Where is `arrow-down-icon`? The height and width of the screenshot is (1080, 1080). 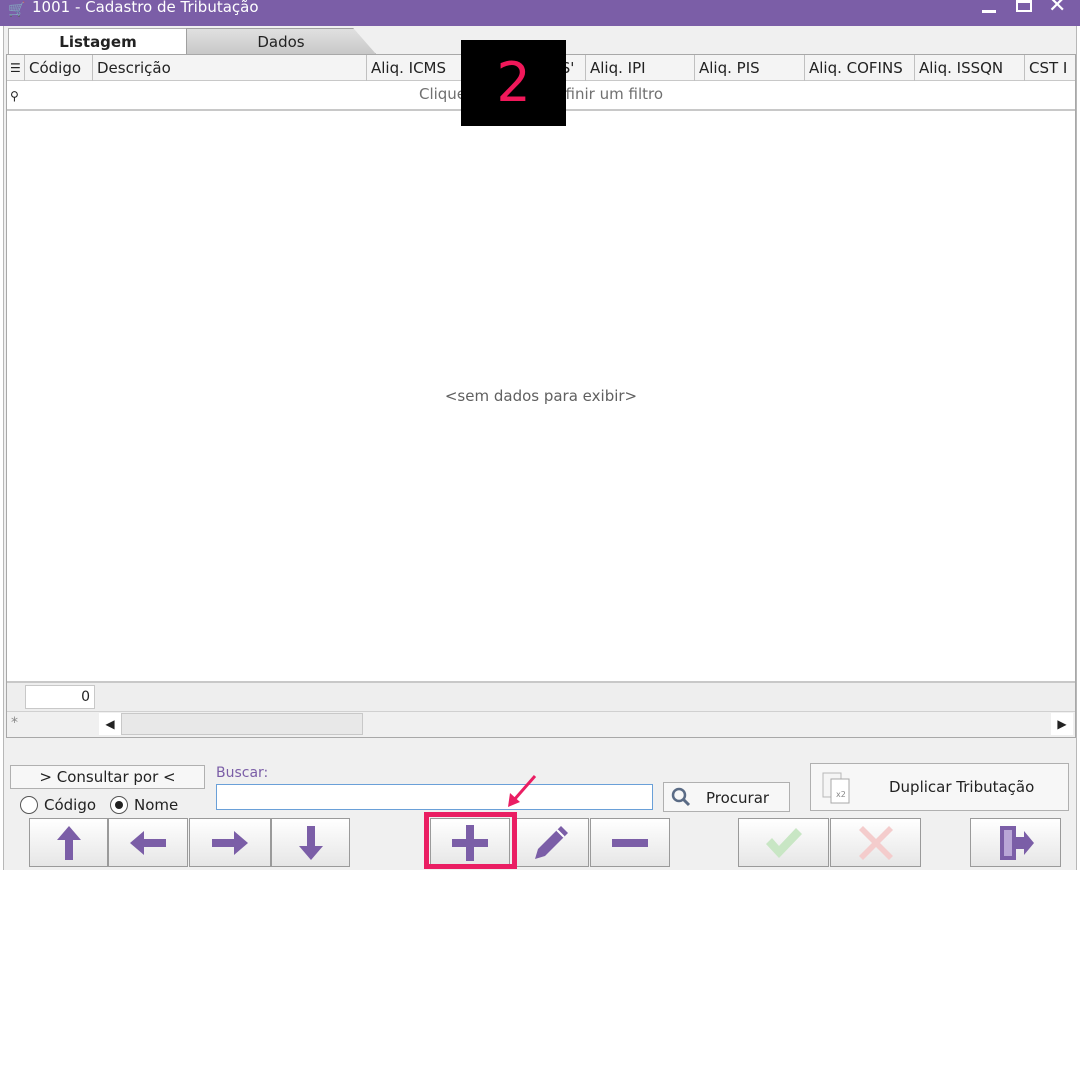
arrow-down-icon is located at coordinates (310, 842).